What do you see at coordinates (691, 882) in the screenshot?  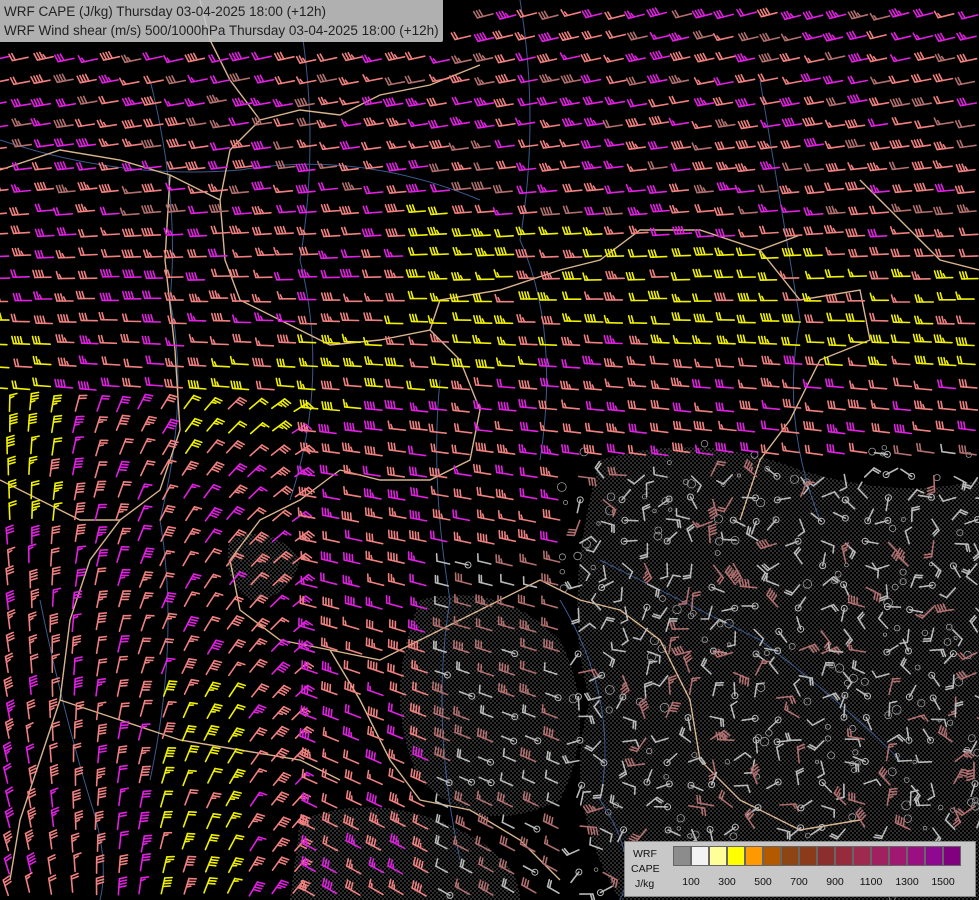 I see `legend-tick-label: 100` at bounding box center [691, 882].